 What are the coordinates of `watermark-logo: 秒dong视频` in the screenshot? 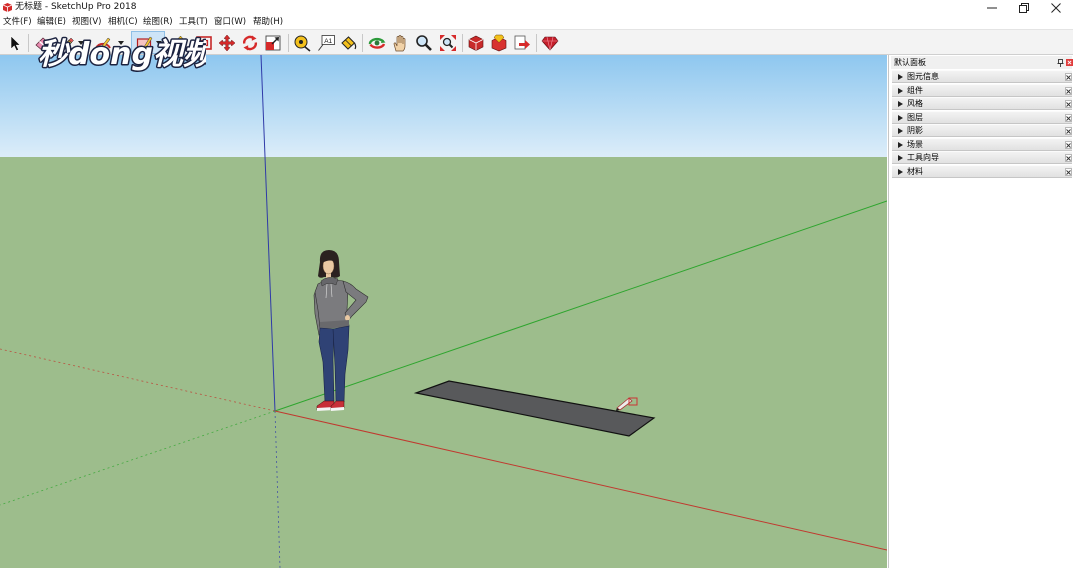 It's located at (122, 55).